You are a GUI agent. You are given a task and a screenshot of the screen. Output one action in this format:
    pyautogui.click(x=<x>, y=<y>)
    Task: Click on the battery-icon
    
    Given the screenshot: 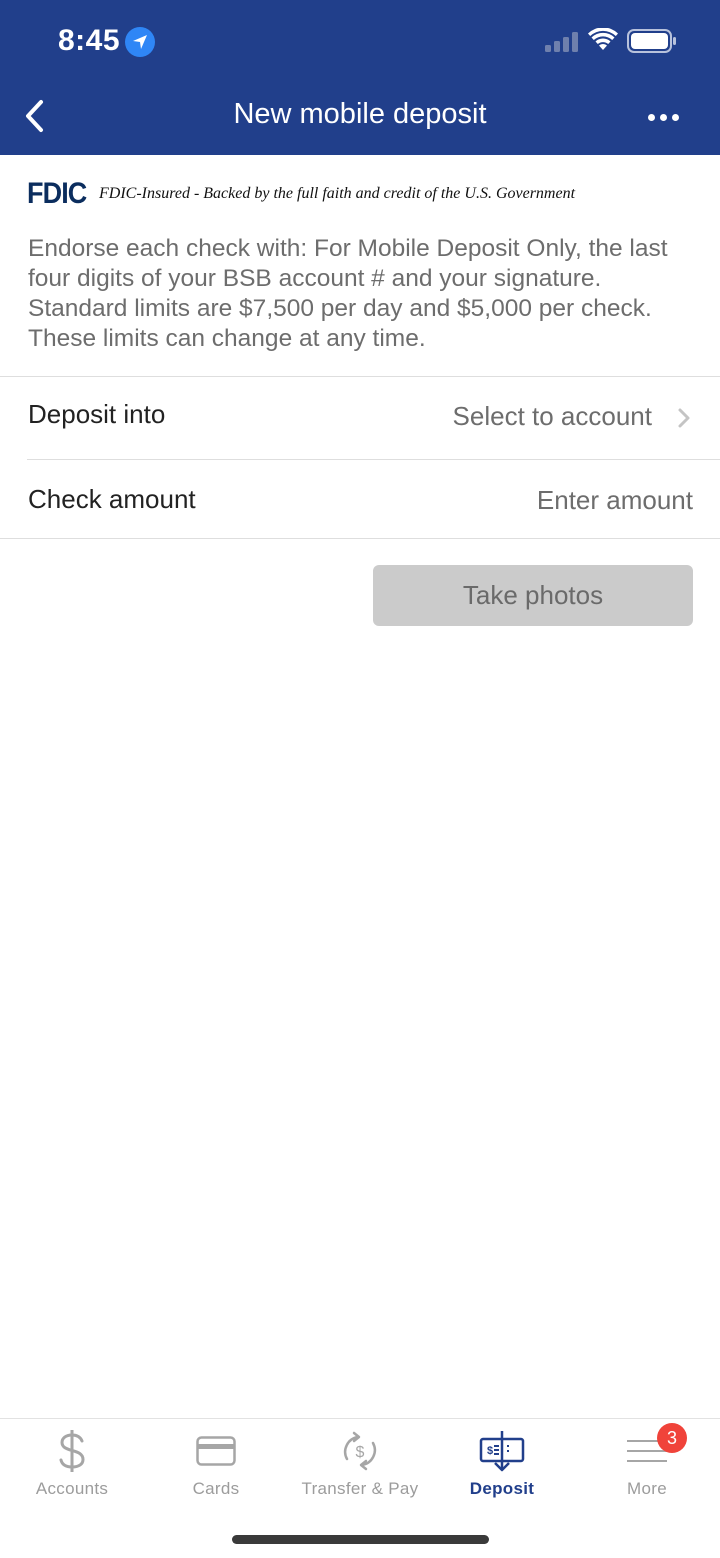 What is the action you would take?
    pyautogui.click(x=651, y=41)
    